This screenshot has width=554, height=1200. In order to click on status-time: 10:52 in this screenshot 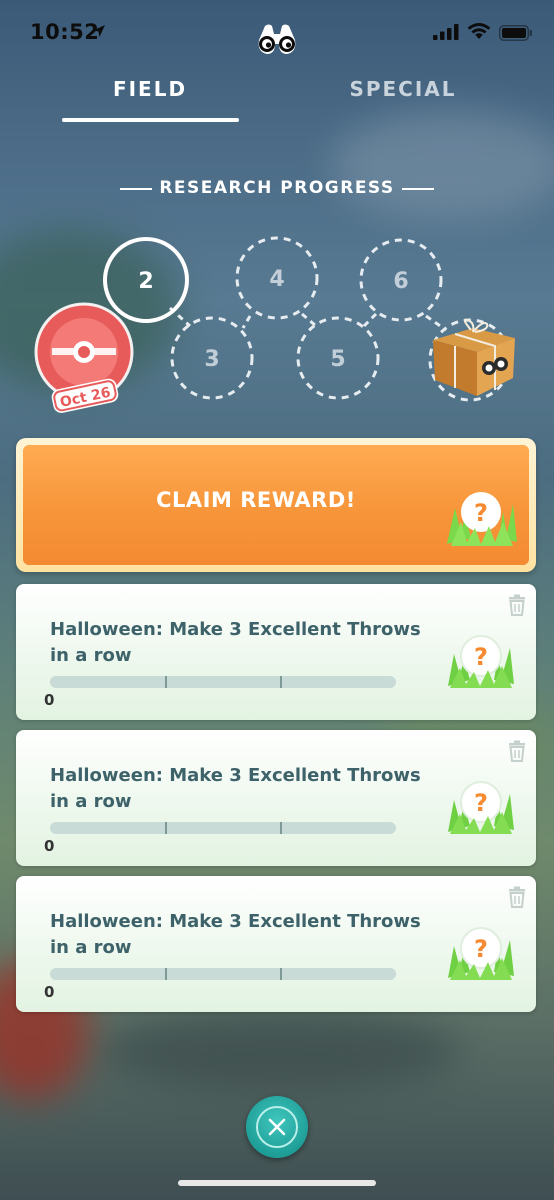, I will do `click(65, 32)`.